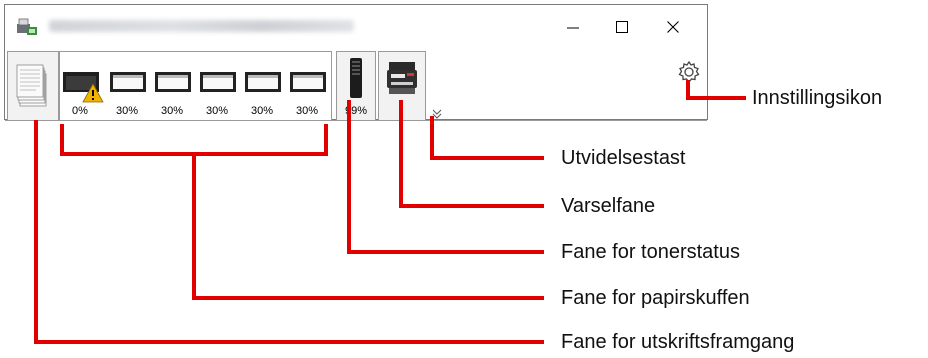 The image size is (928, 358). I want to click on callout-paper-label: Fane for papirskuffen, so click(655, 298).